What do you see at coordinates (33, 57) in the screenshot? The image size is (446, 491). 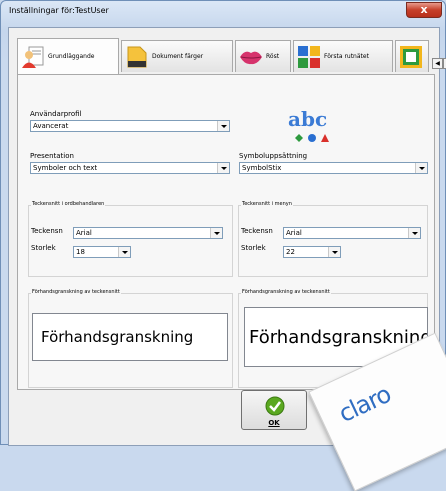 I see `person-icon` at bounding box center [33, 57].